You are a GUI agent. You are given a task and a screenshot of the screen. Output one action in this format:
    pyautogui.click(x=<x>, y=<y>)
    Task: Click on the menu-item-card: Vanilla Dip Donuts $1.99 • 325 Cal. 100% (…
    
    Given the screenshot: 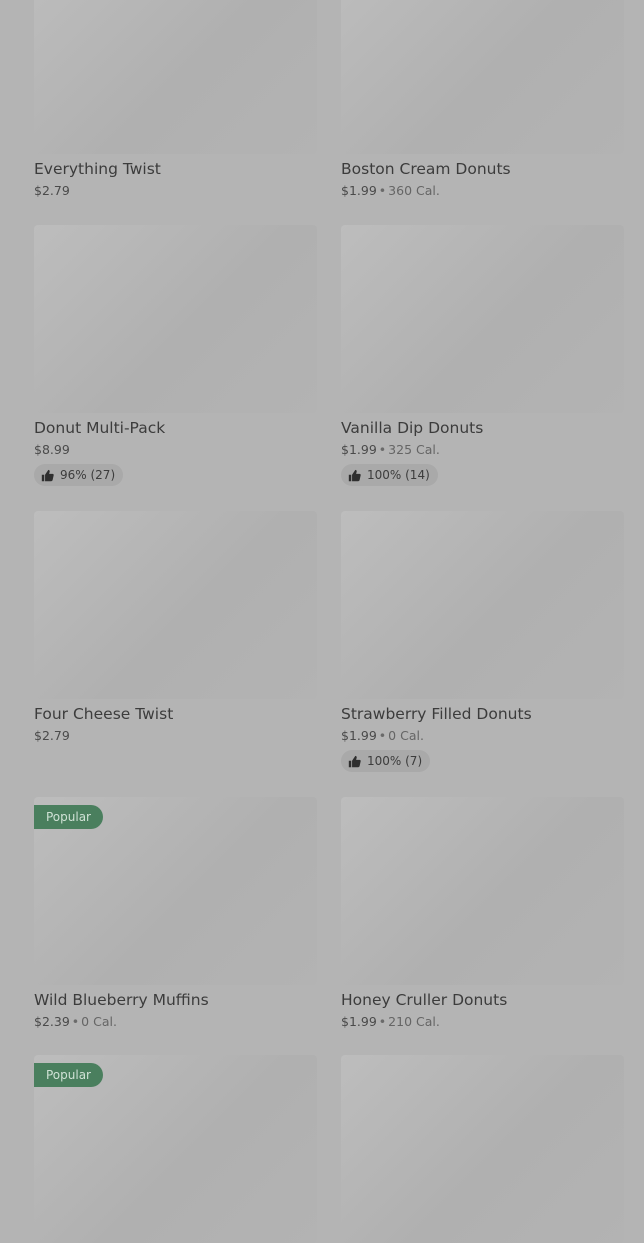 What is the action you would take?
    pyautogui.click(x=482, y=355)
    